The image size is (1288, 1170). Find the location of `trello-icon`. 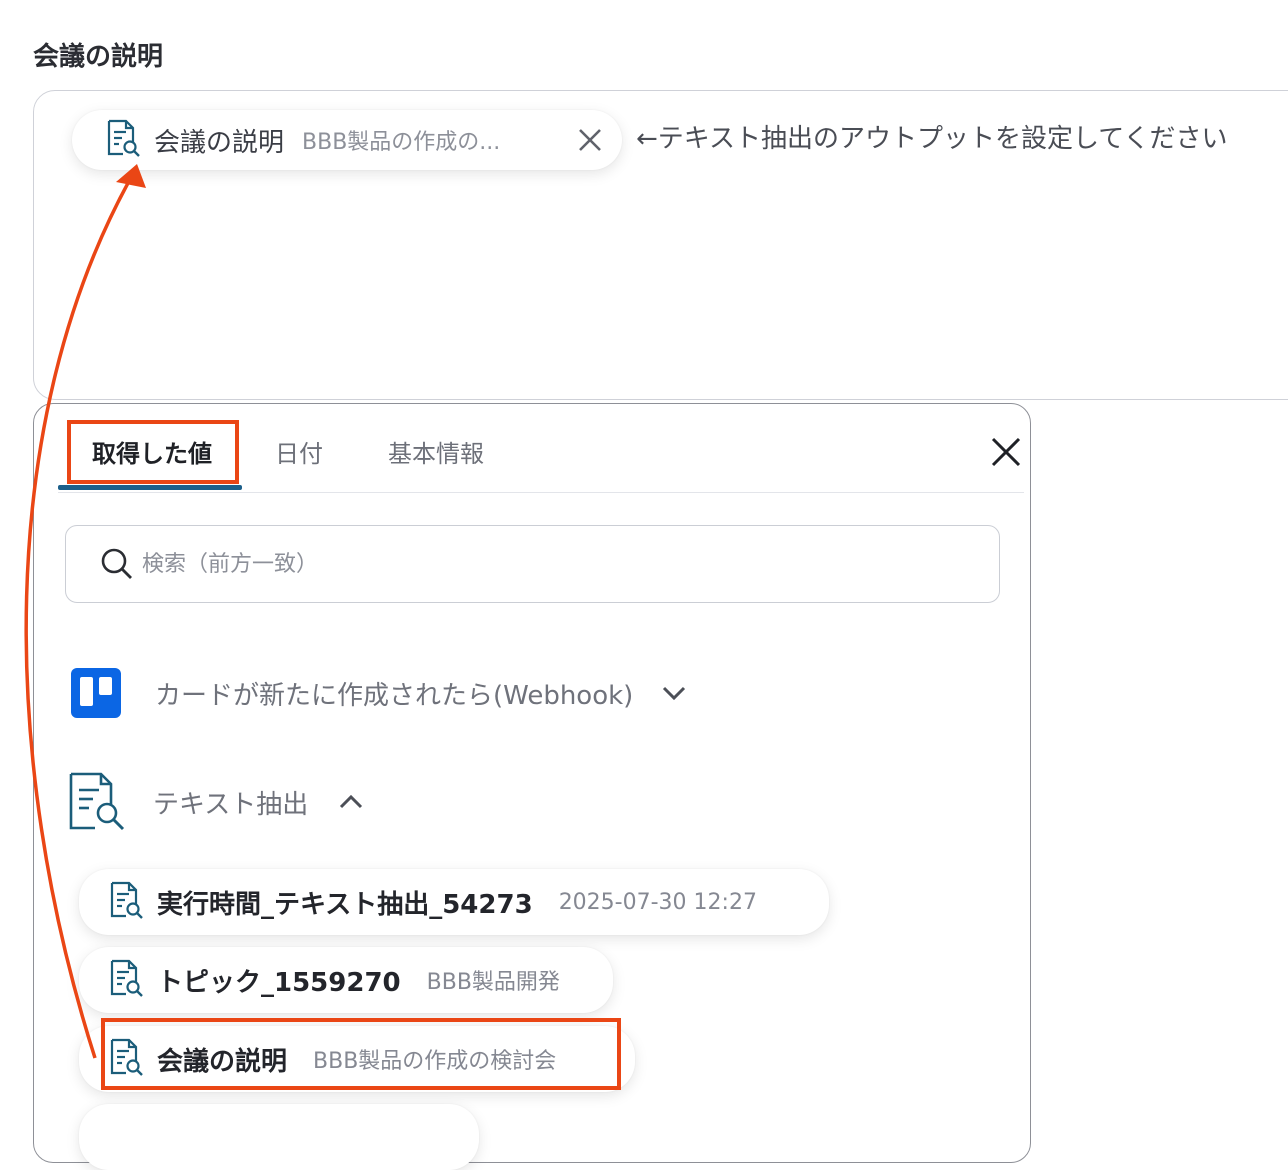

trello-icon is located at coordinates (96, 693).